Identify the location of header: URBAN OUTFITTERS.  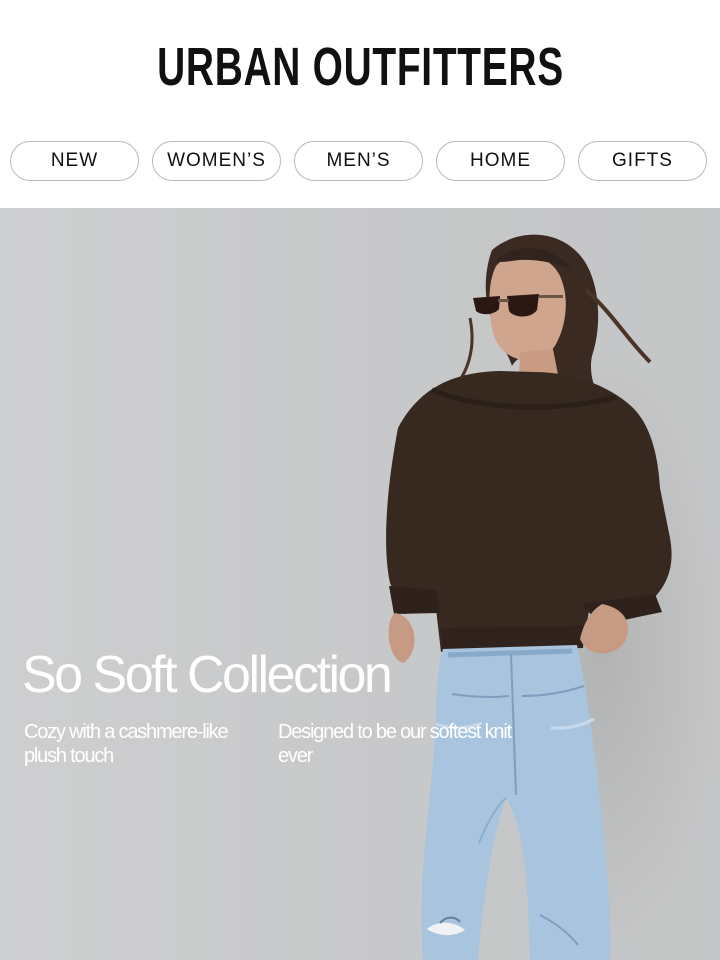
(360, 67).